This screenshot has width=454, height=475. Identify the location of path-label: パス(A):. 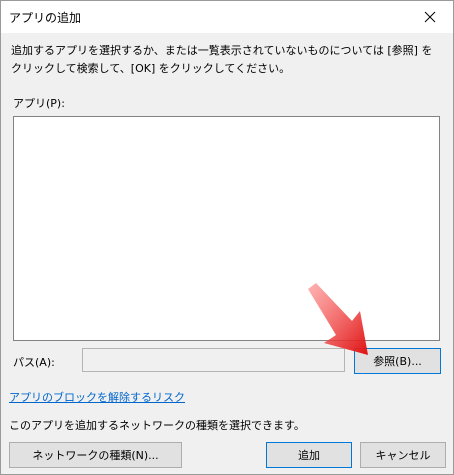
(34, 362).